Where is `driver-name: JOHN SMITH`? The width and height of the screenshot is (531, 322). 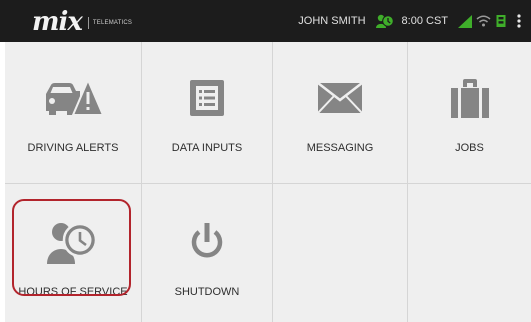
driver-name: JOHN SMITH is located at coordinates (331, 21).